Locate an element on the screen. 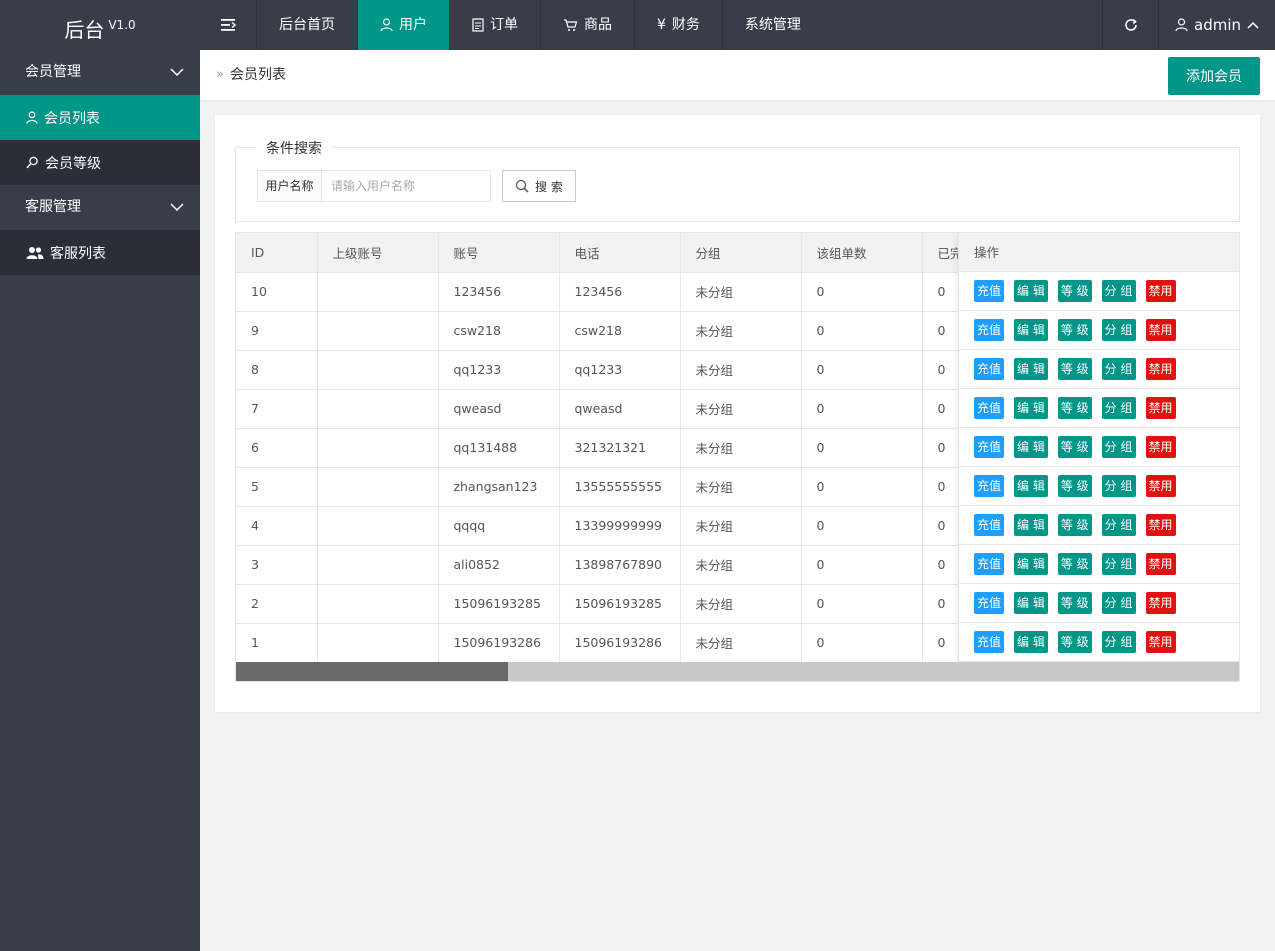 Image resolution: width=1275 pixels, height=951 pixels. cell-account: qweasd is located at coordinates (499, 409).